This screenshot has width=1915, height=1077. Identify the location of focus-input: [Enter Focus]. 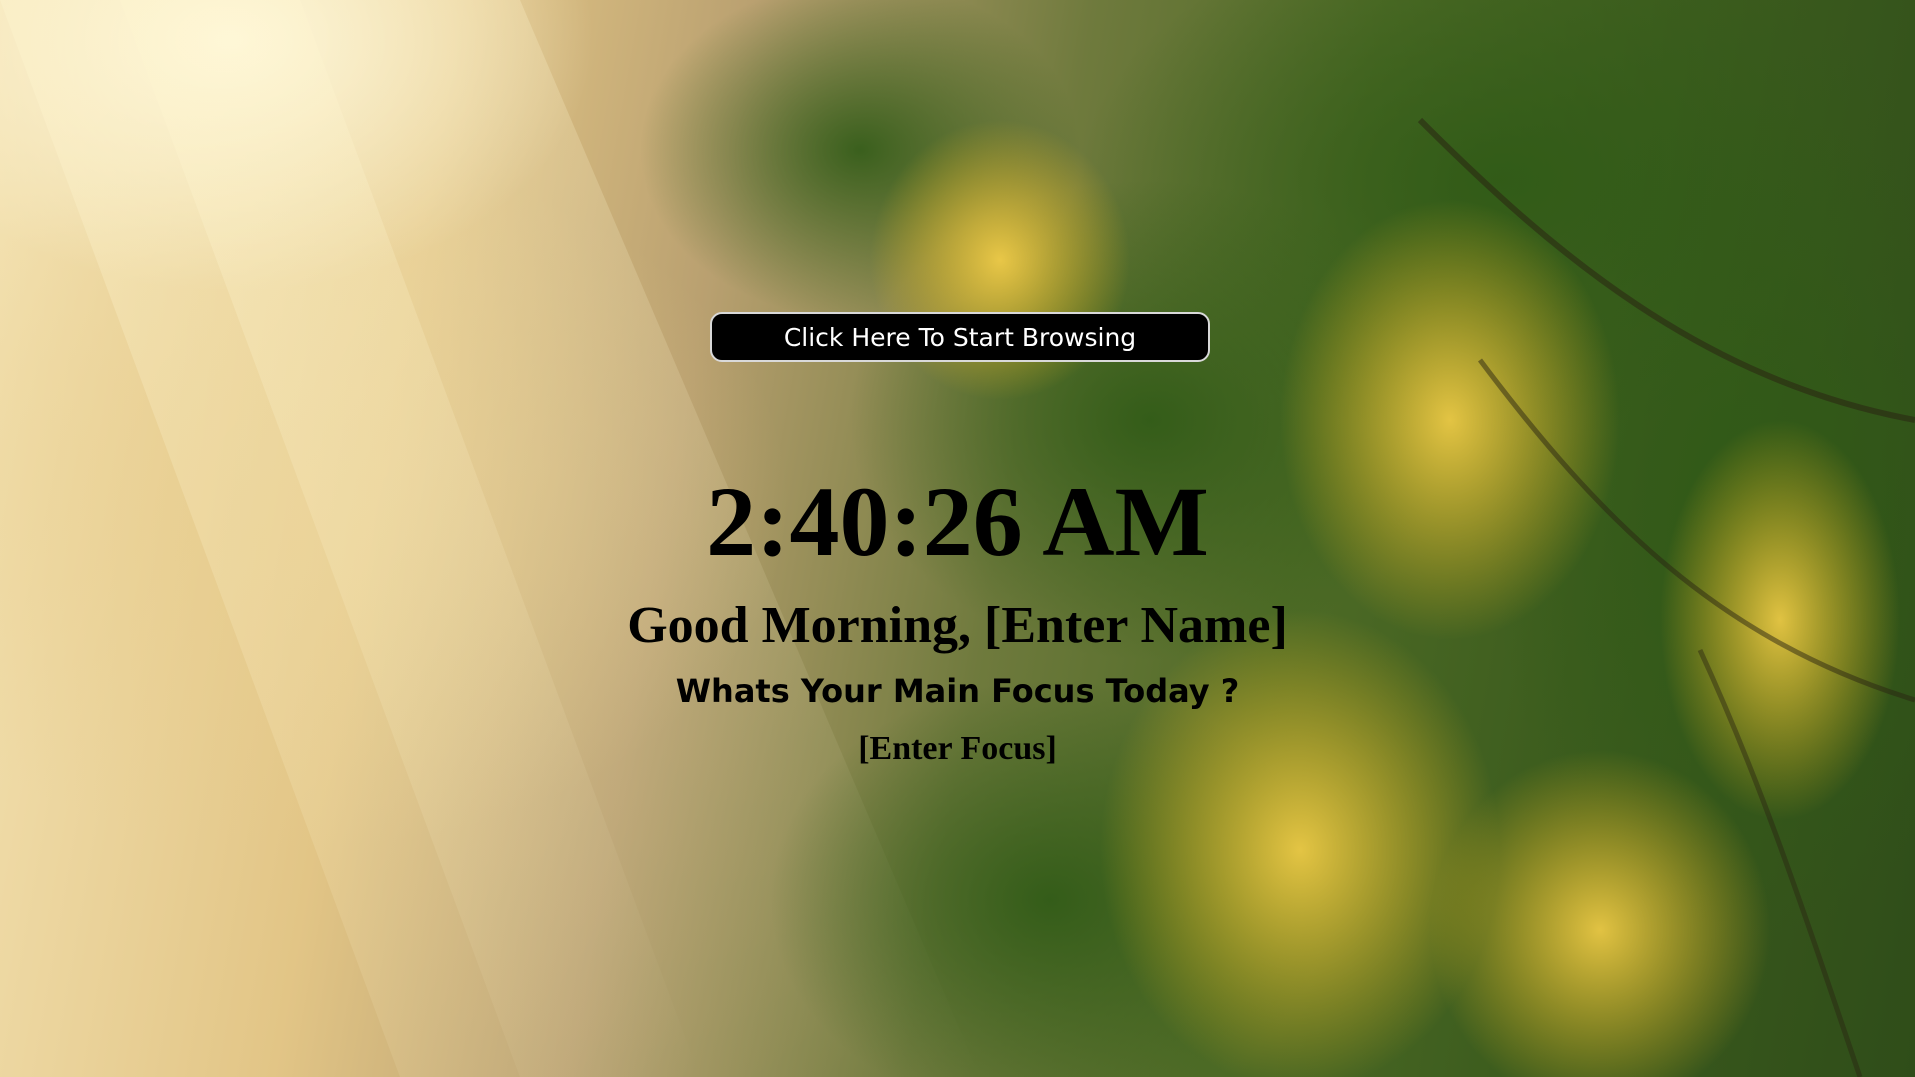
(957, 749).